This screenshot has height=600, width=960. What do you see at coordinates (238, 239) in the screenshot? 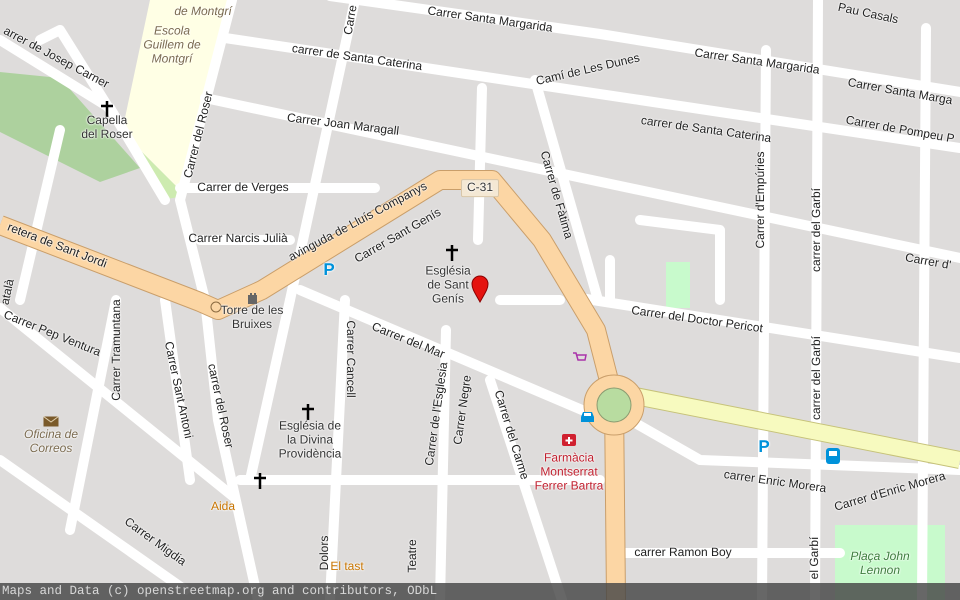
I see `street-name: Carrer Narcis Julià` at bounding box center [238, 239].